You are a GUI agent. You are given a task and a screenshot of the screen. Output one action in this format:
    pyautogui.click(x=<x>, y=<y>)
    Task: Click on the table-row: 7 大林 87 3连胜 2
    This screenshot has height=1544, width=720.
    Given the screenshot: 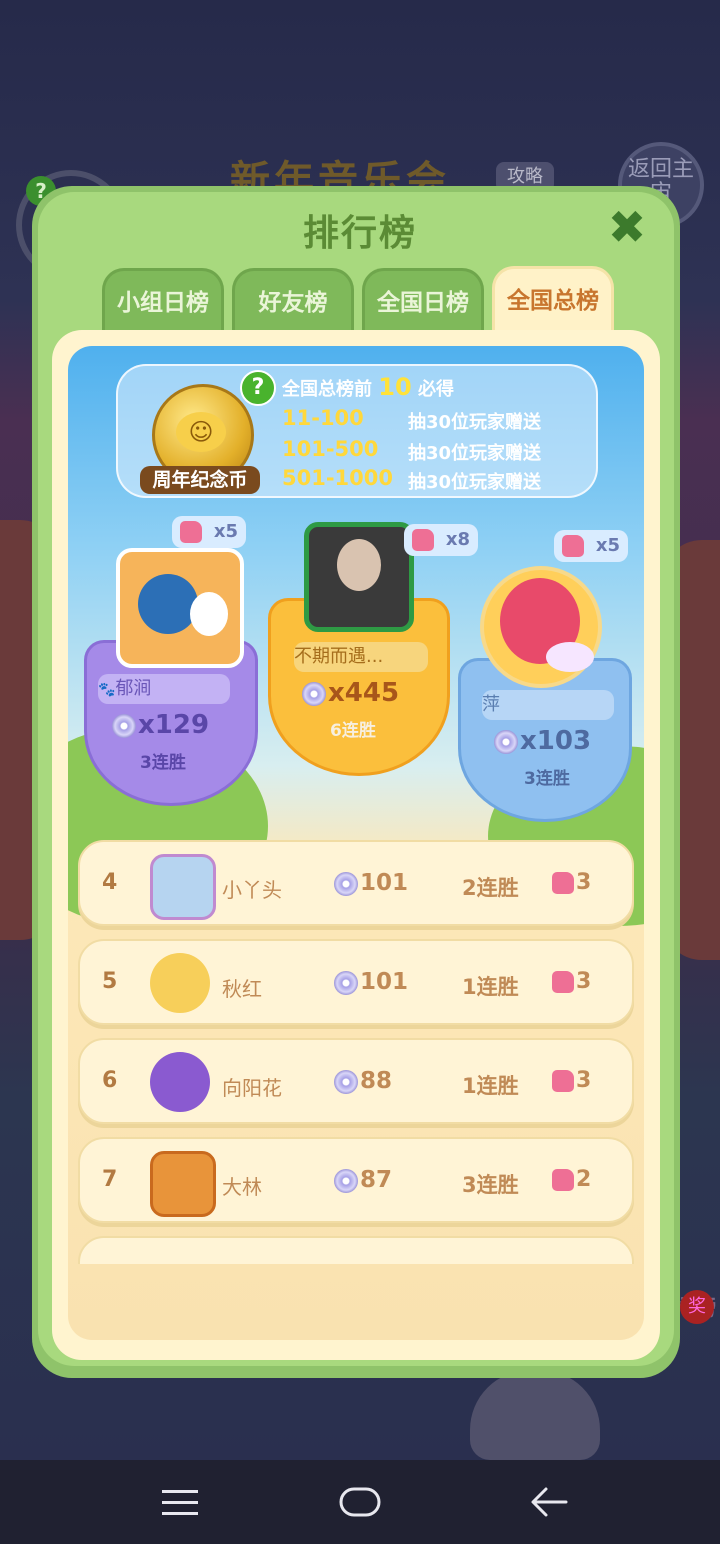 What is the action you would take?
    pyautogui.click(x=356, y=1180)
    